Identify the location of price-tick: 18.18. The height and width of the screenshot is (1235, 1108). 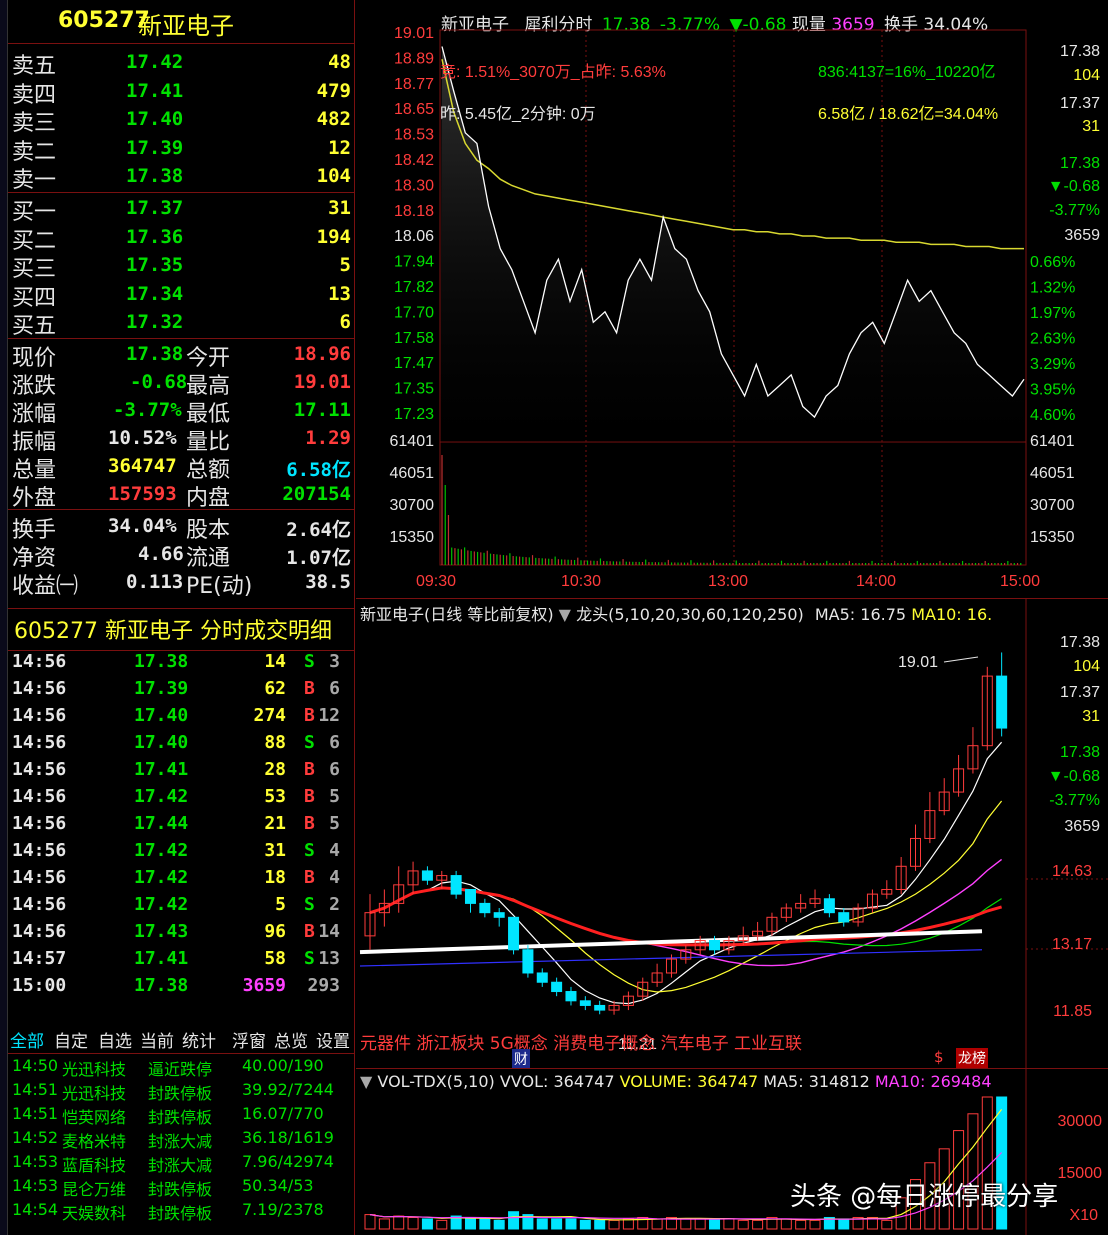
(414, 211).